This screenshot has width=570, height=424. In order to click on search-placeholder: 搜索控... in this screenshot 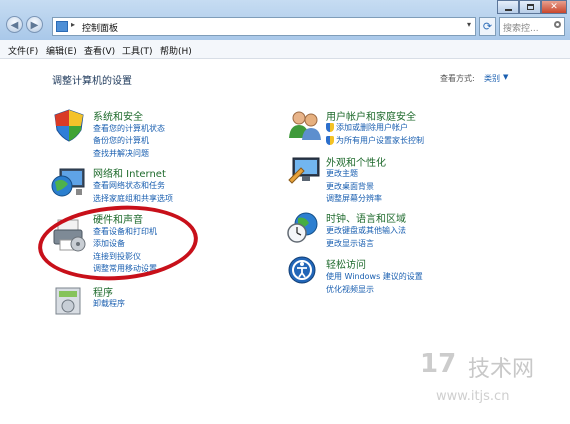, I will do `click(521, 29)`.